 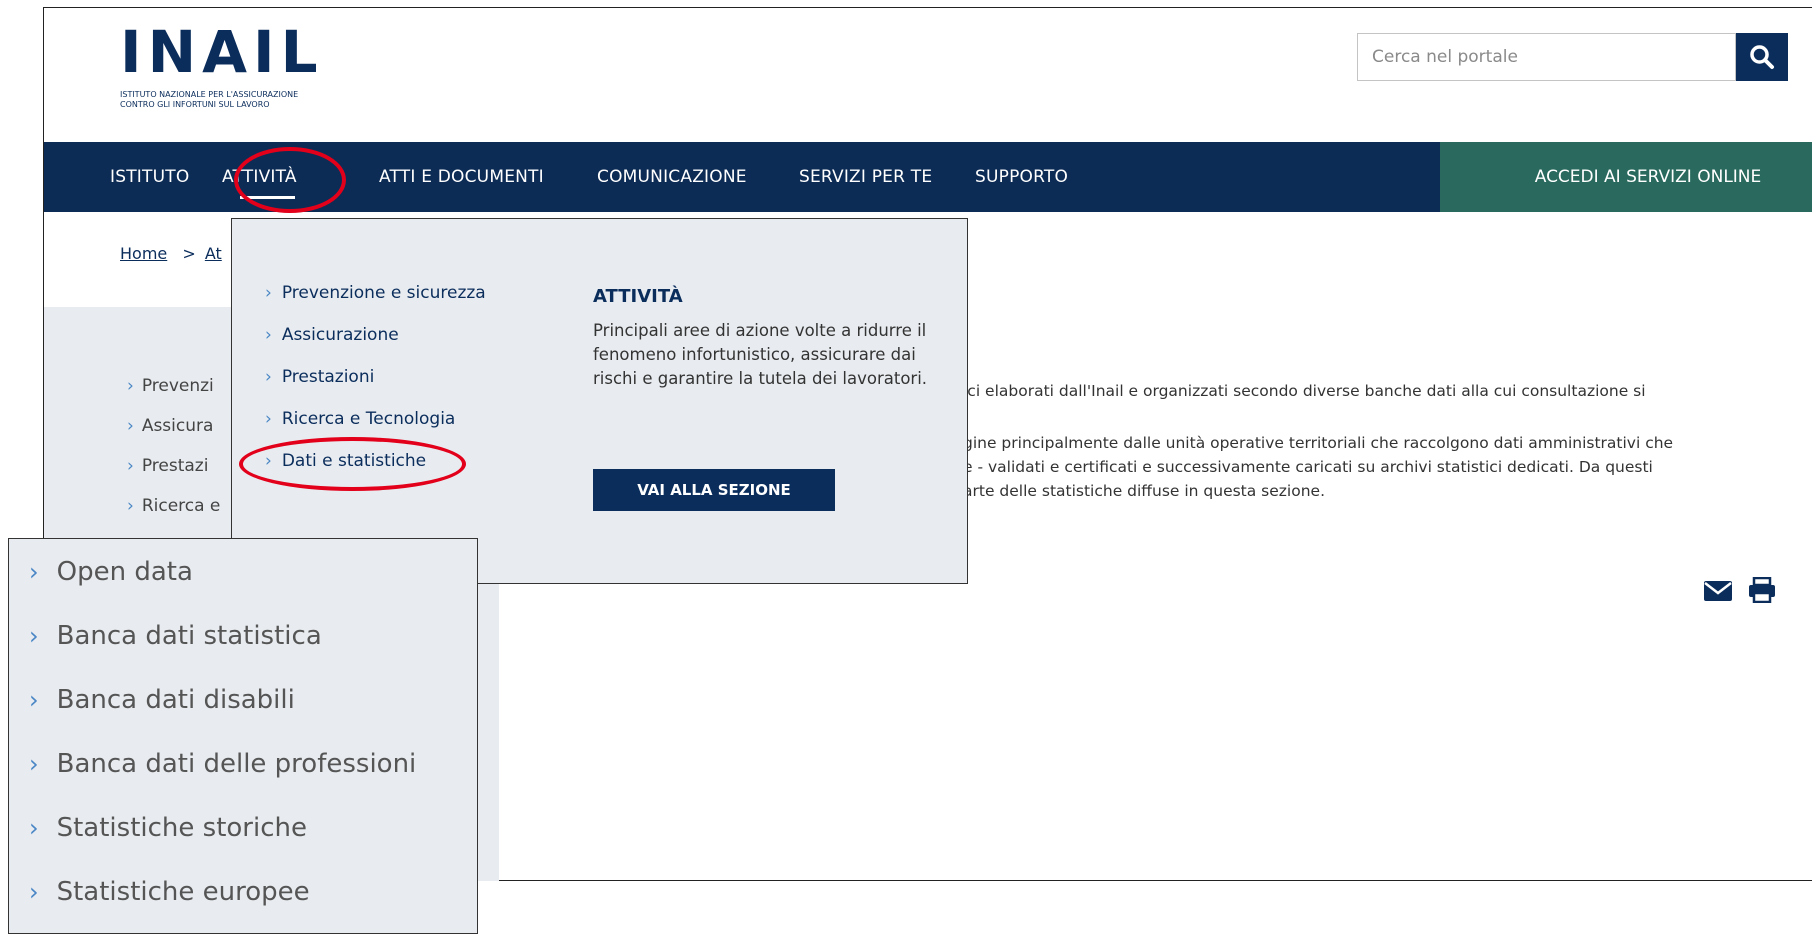 I want to click on submenu-item-banca-dati-delle-professioni: › Banca dati delle professioni, so click(x=222, y=764).